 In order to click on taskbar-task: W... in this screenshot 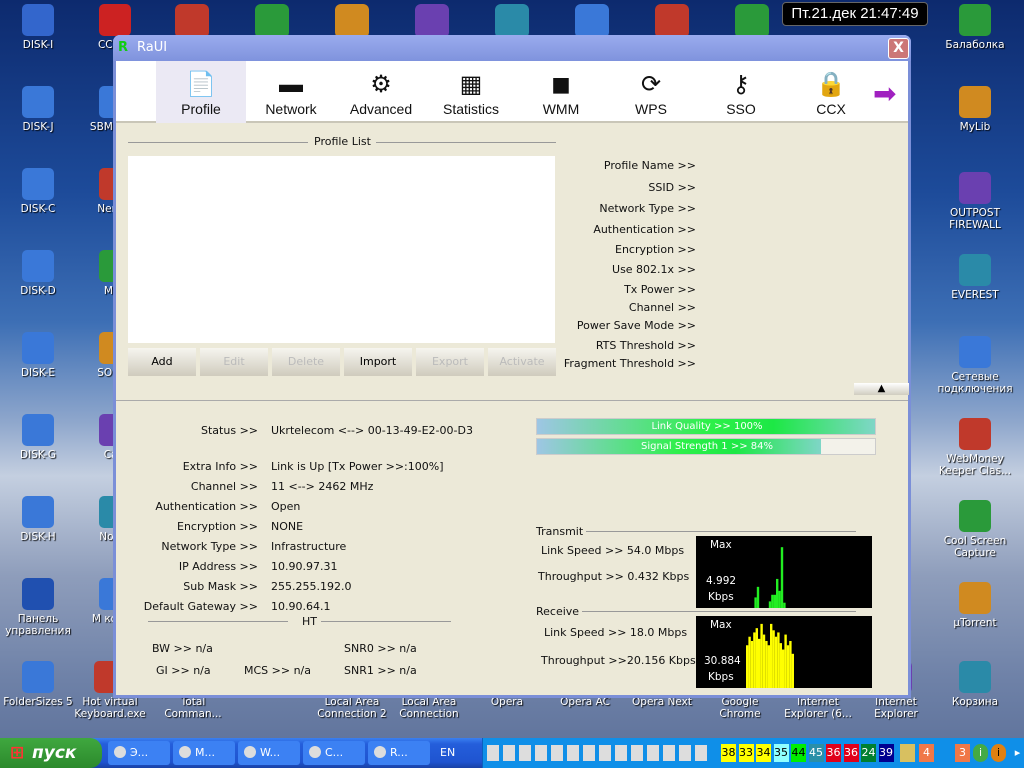, I will do `click(269, 753)`.